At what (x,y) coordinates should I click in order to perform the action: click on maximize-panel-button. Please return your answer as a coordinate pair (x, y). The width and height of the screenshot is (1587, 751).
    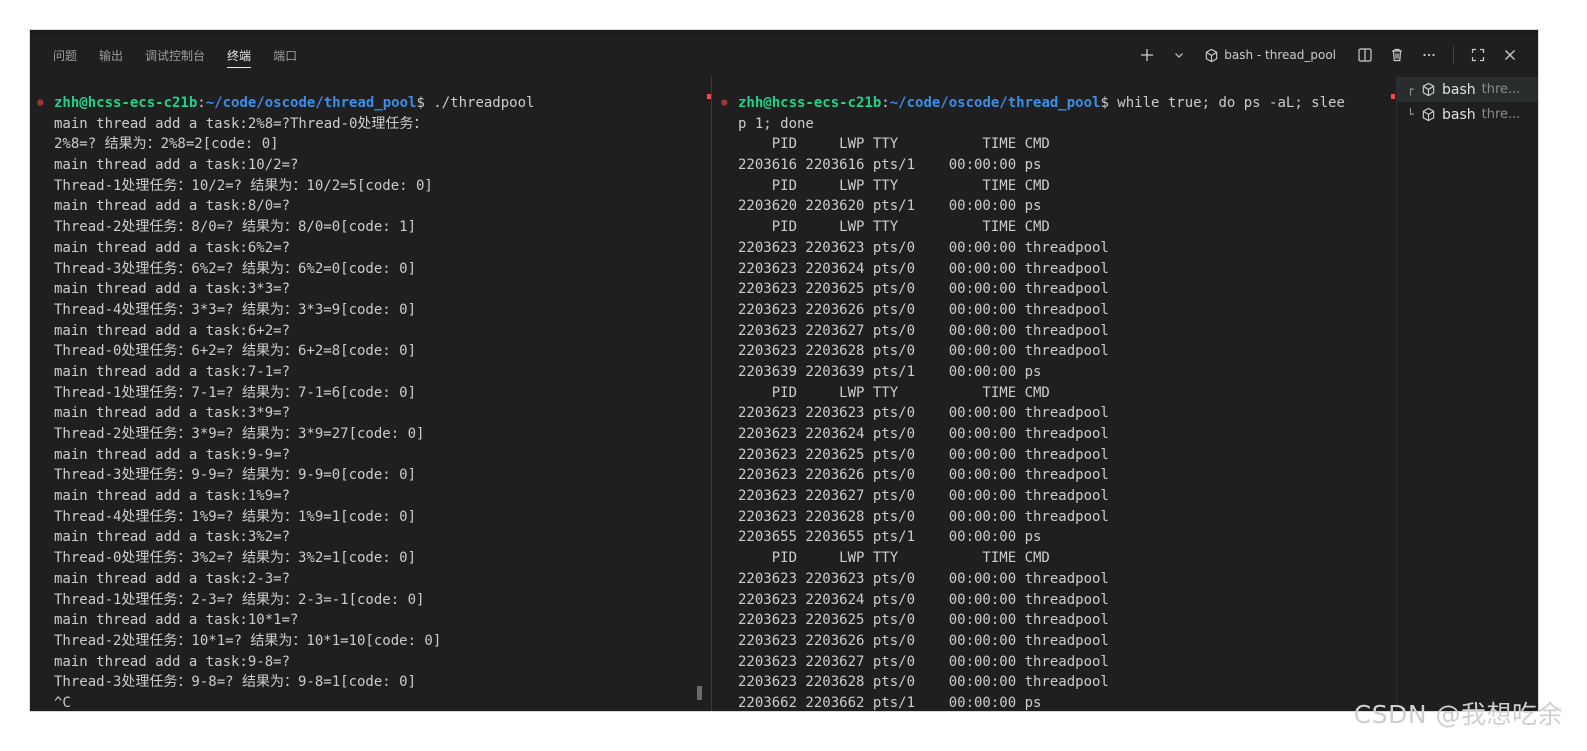
    Looking at the image, I should click on (1478, 55).